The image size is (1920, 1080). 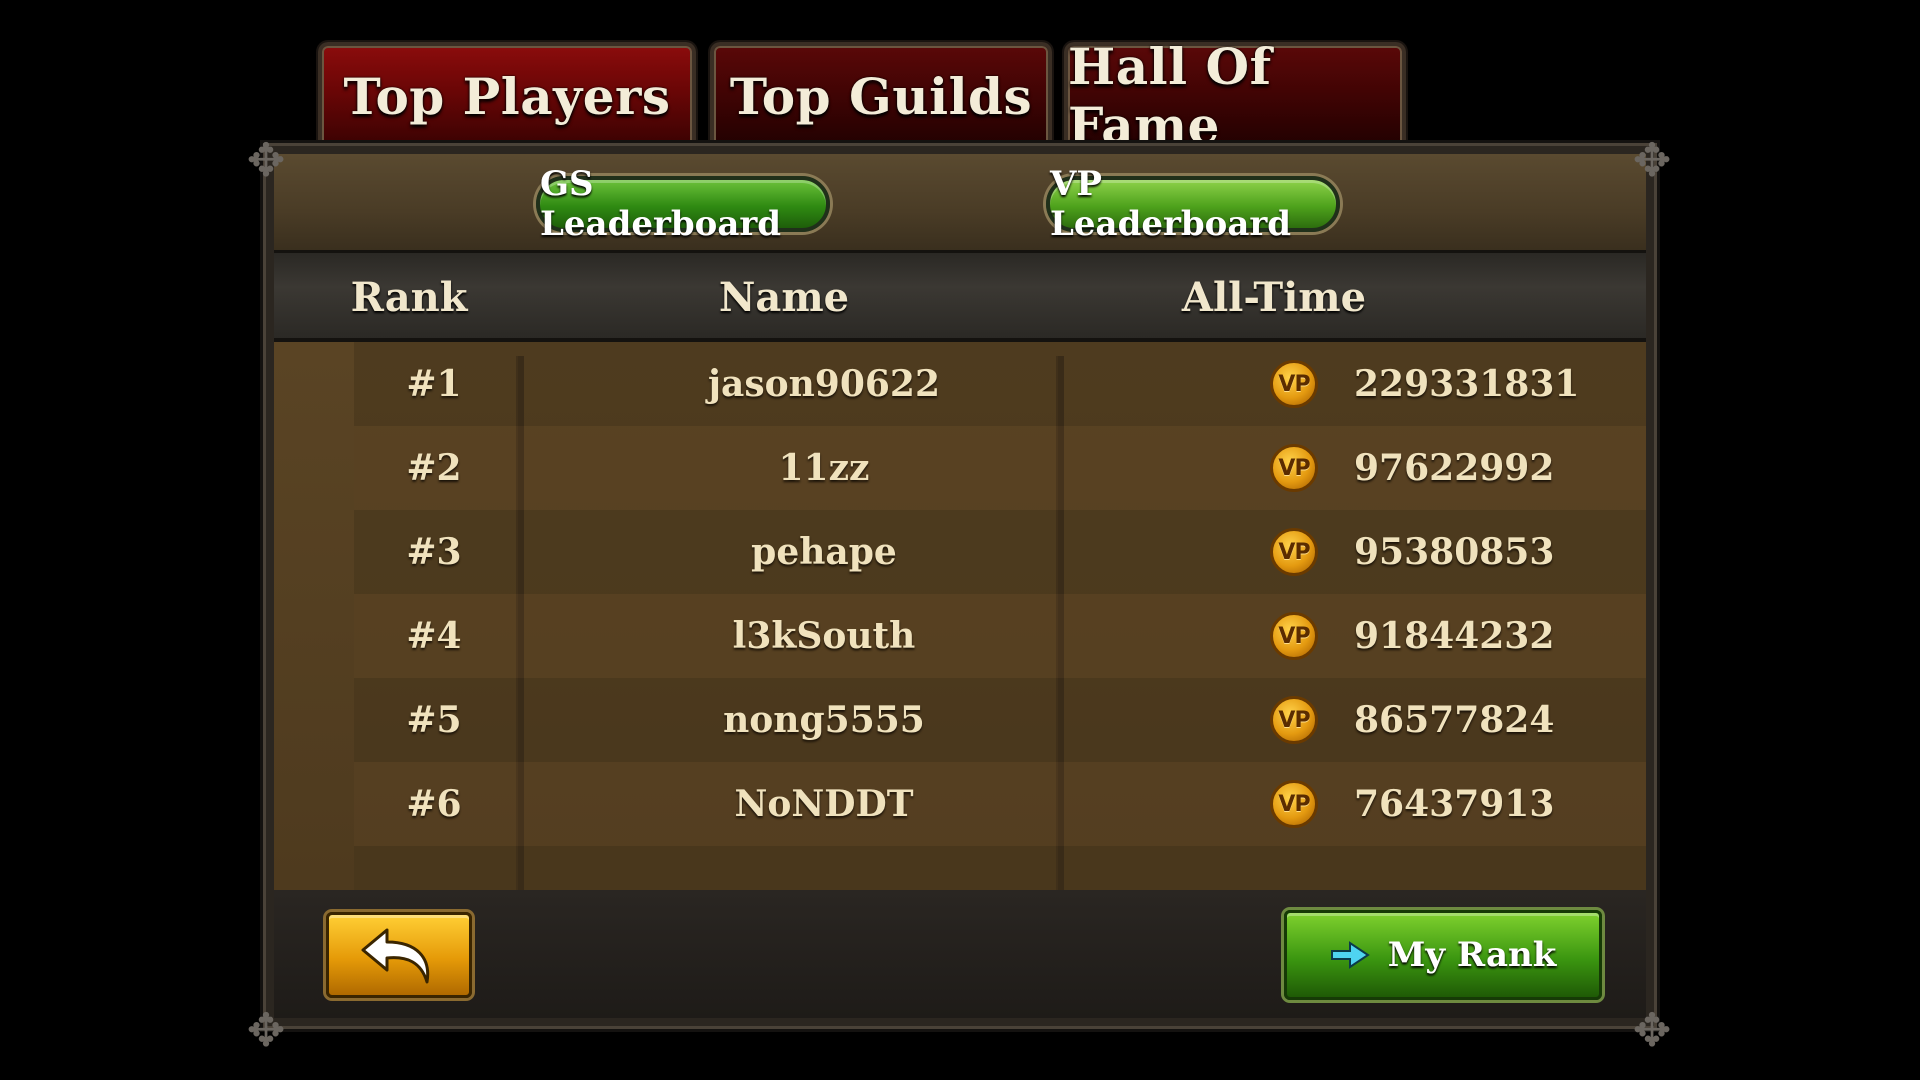 I want to click on leaderboard-row-partial, so click(x=1000, y=868).